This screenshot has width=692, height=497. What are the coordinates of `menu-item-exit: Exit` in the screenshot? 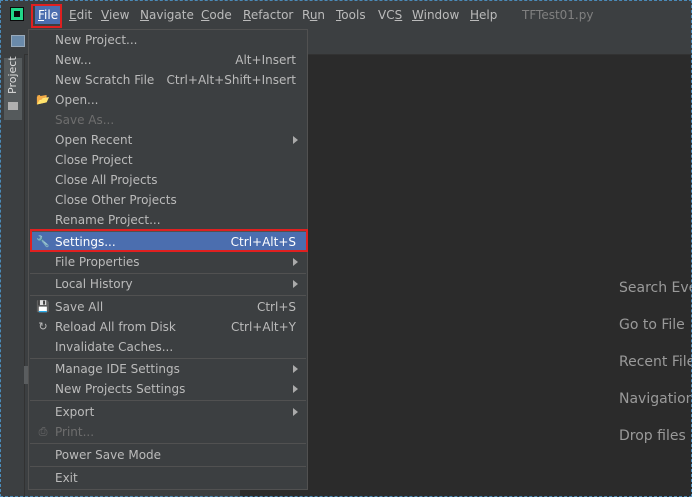 It's located at (168, 478).